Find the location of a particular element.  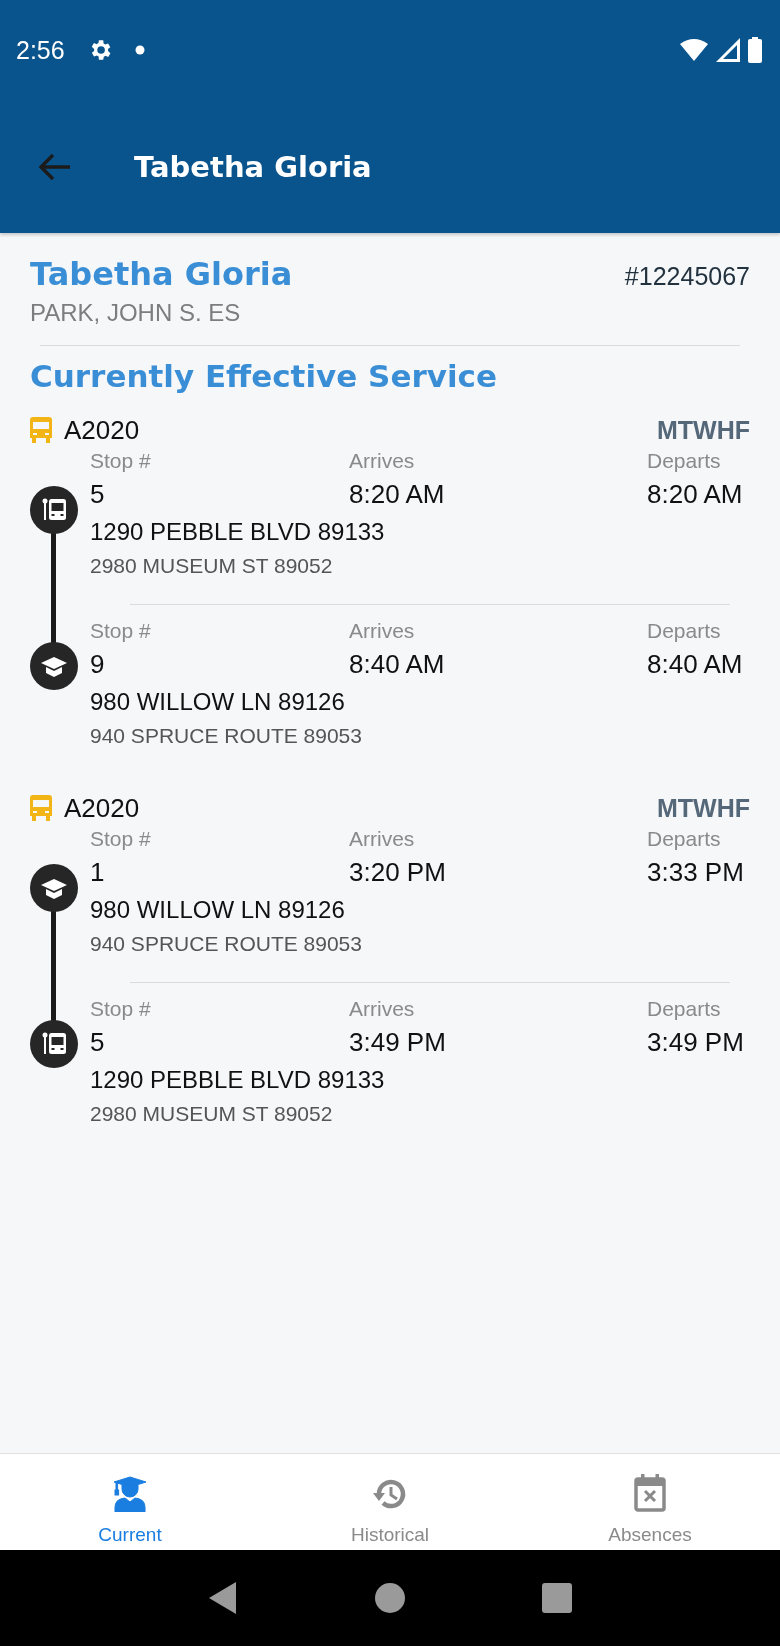

notification-dot-icon is located at coordinates (139, 50).